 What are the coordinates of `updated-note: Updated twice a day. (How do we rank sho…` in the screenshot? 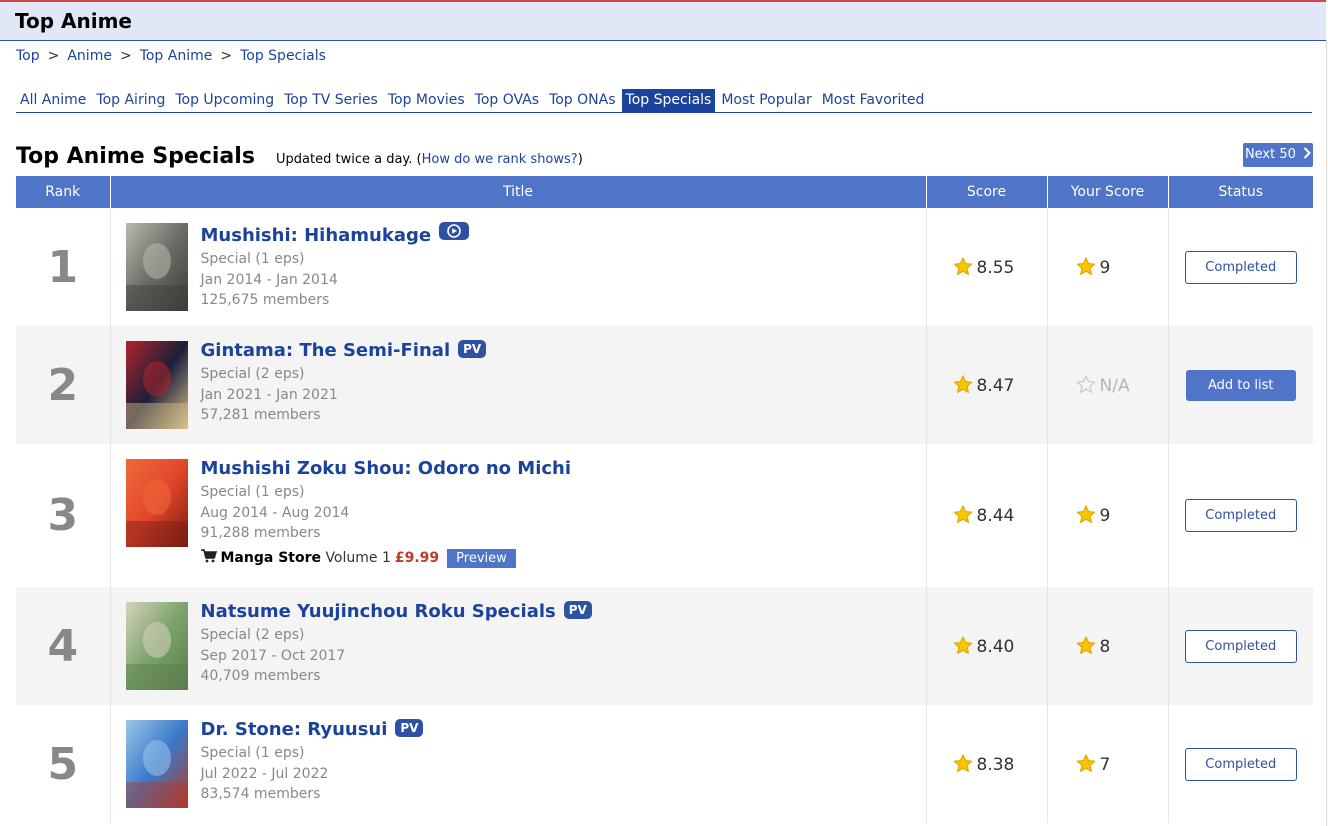 It's located at (429, 159).